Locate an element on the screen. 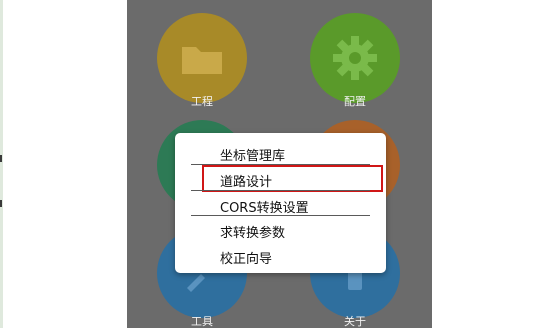 Image resolution: width=554 pixels, height=328 pixels. tile-config is located at coordinates (355, 58).